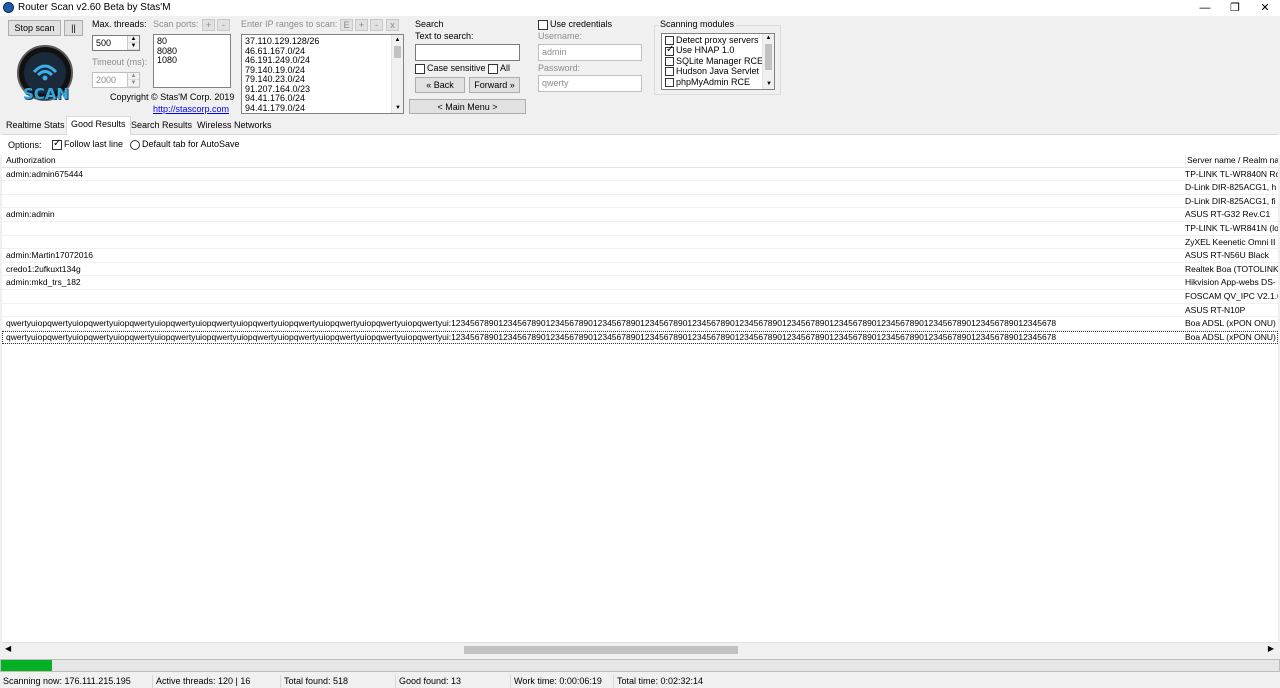 This screenshot has width=1280, height=688. I want to click on column-authorization: Authorization, so click(594, 160).